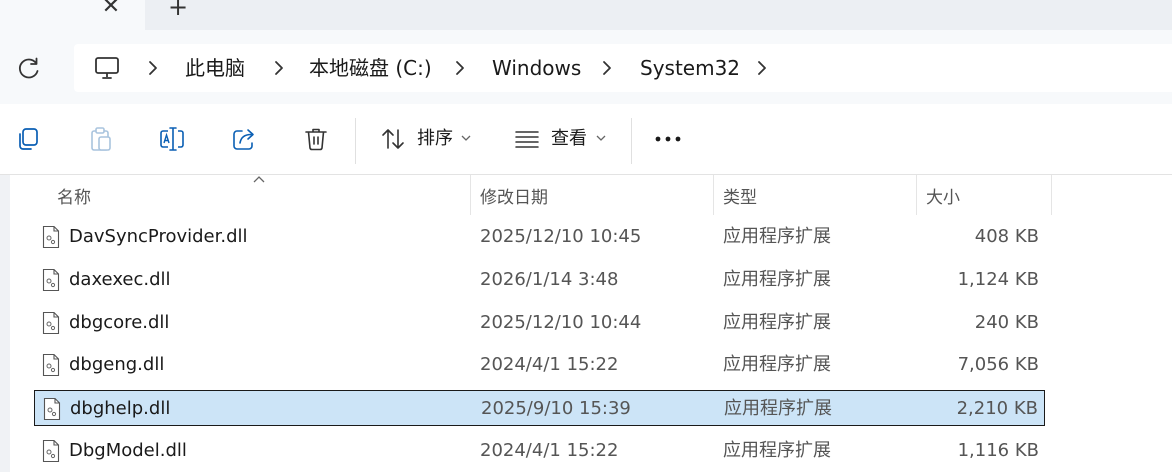 Image resolution: width=1172 pixels, height=472 pixels. I want to click on column-header-date: 修改日期, so click(514, 195).